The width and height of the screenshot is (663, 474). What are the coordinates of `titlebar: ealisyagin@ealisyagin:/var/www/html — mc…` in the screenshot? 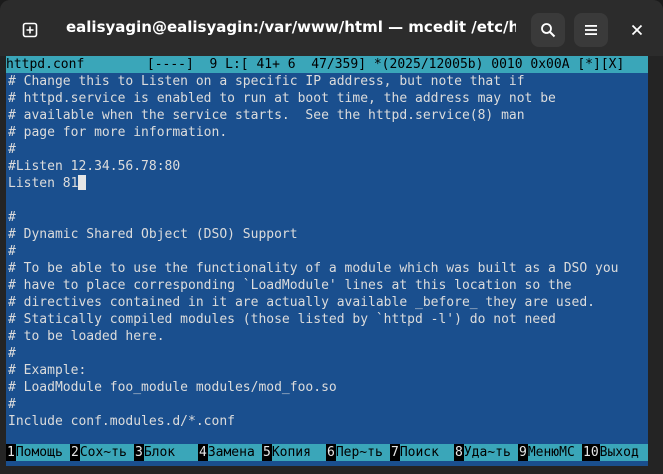 It's located at (331, 28).